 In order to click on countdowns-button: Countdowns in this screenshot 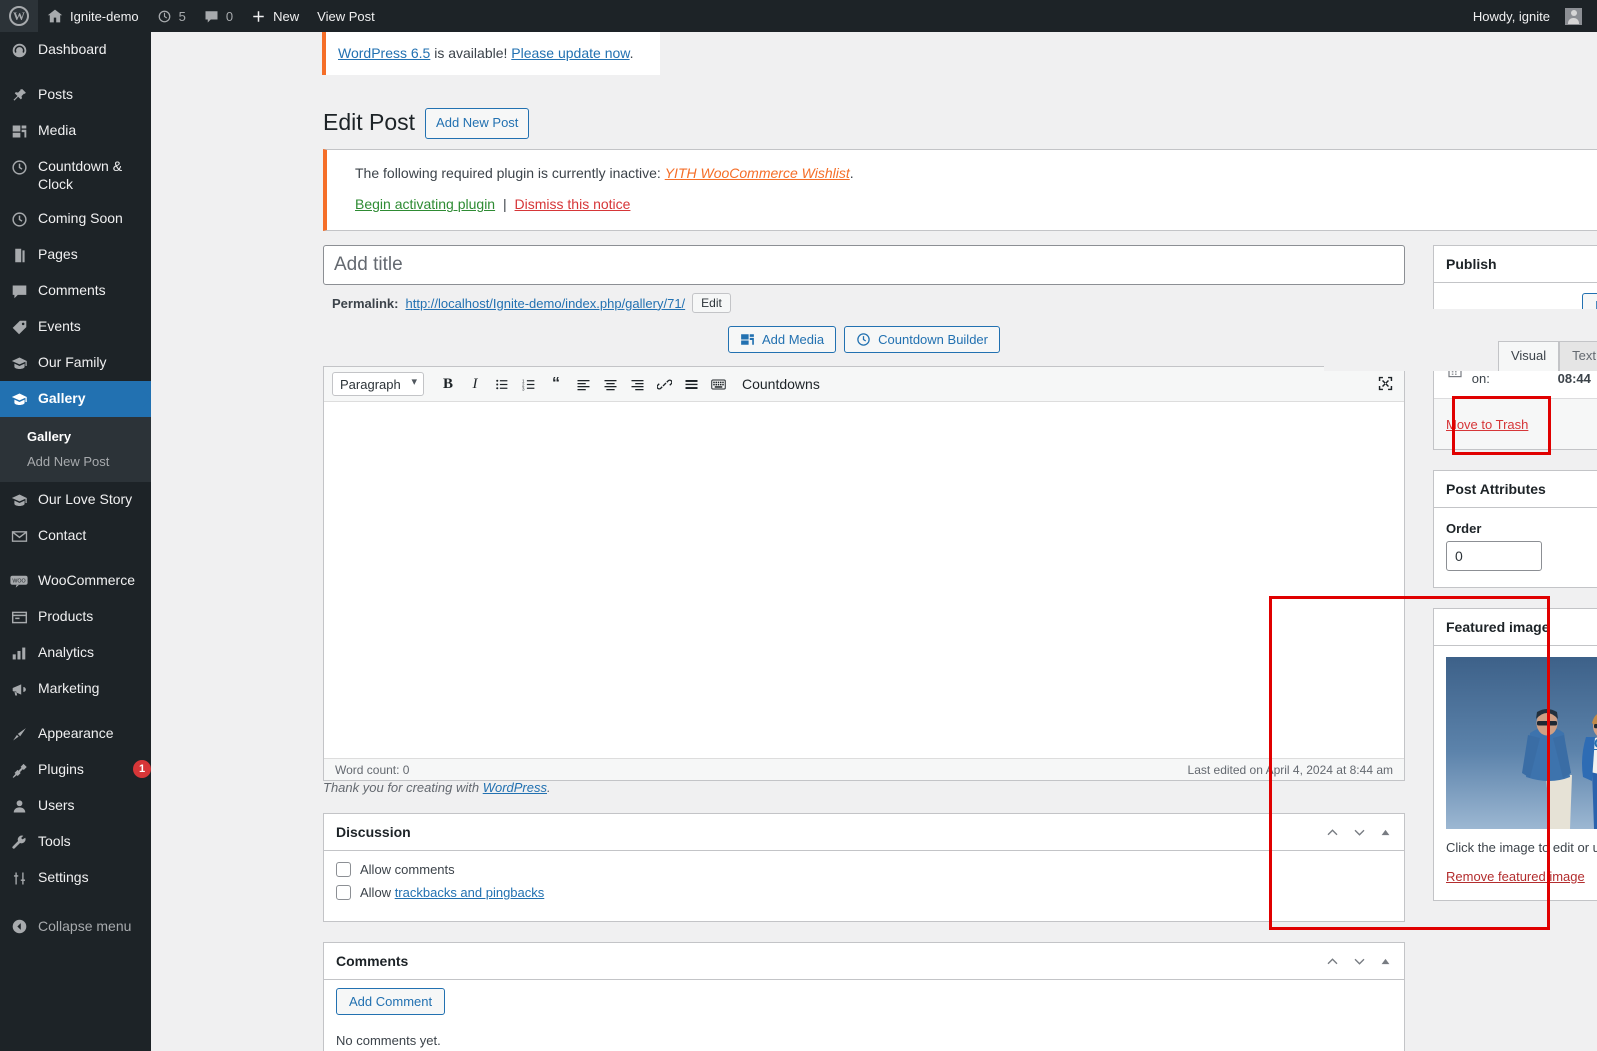, I will do `click(781, 384)`.